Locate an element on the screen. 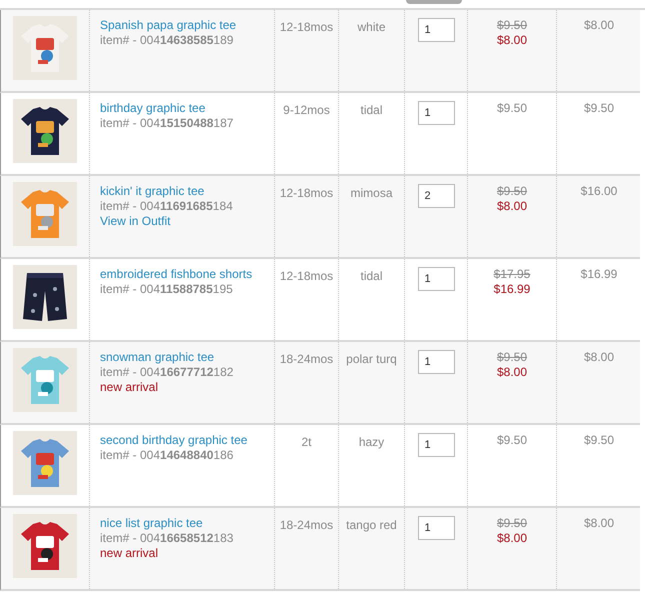 The image size is (645, 592). color-text: hazy is located at coordinates (371, 442).